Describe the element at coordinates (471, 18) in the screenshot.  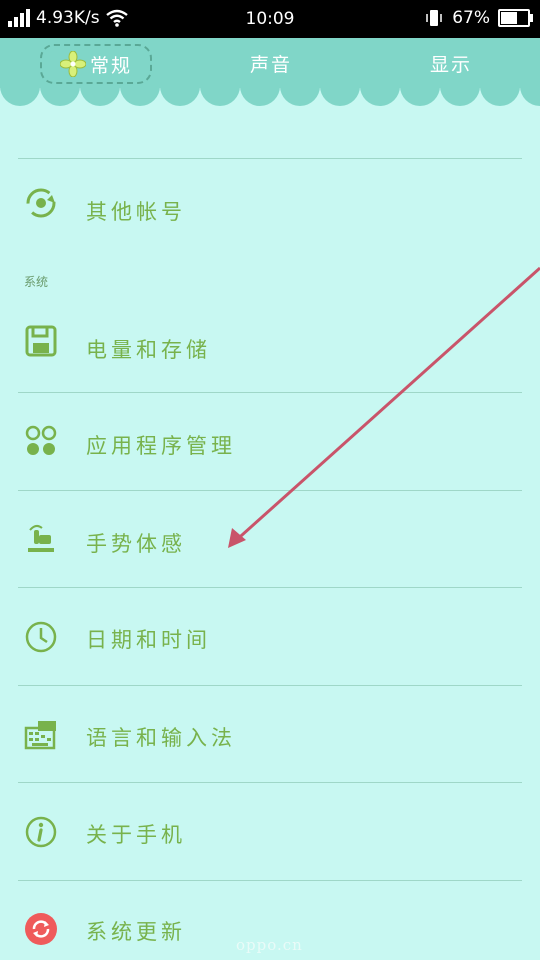
I see `battery-percent: 67%` at that location.